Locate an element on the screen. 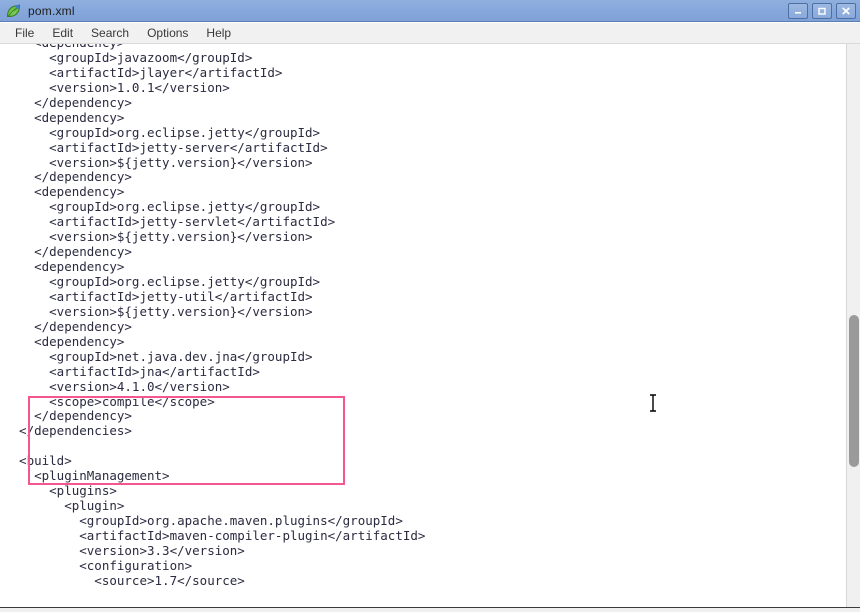  title-bar: pom.xml is located at coordinates (430, 11).